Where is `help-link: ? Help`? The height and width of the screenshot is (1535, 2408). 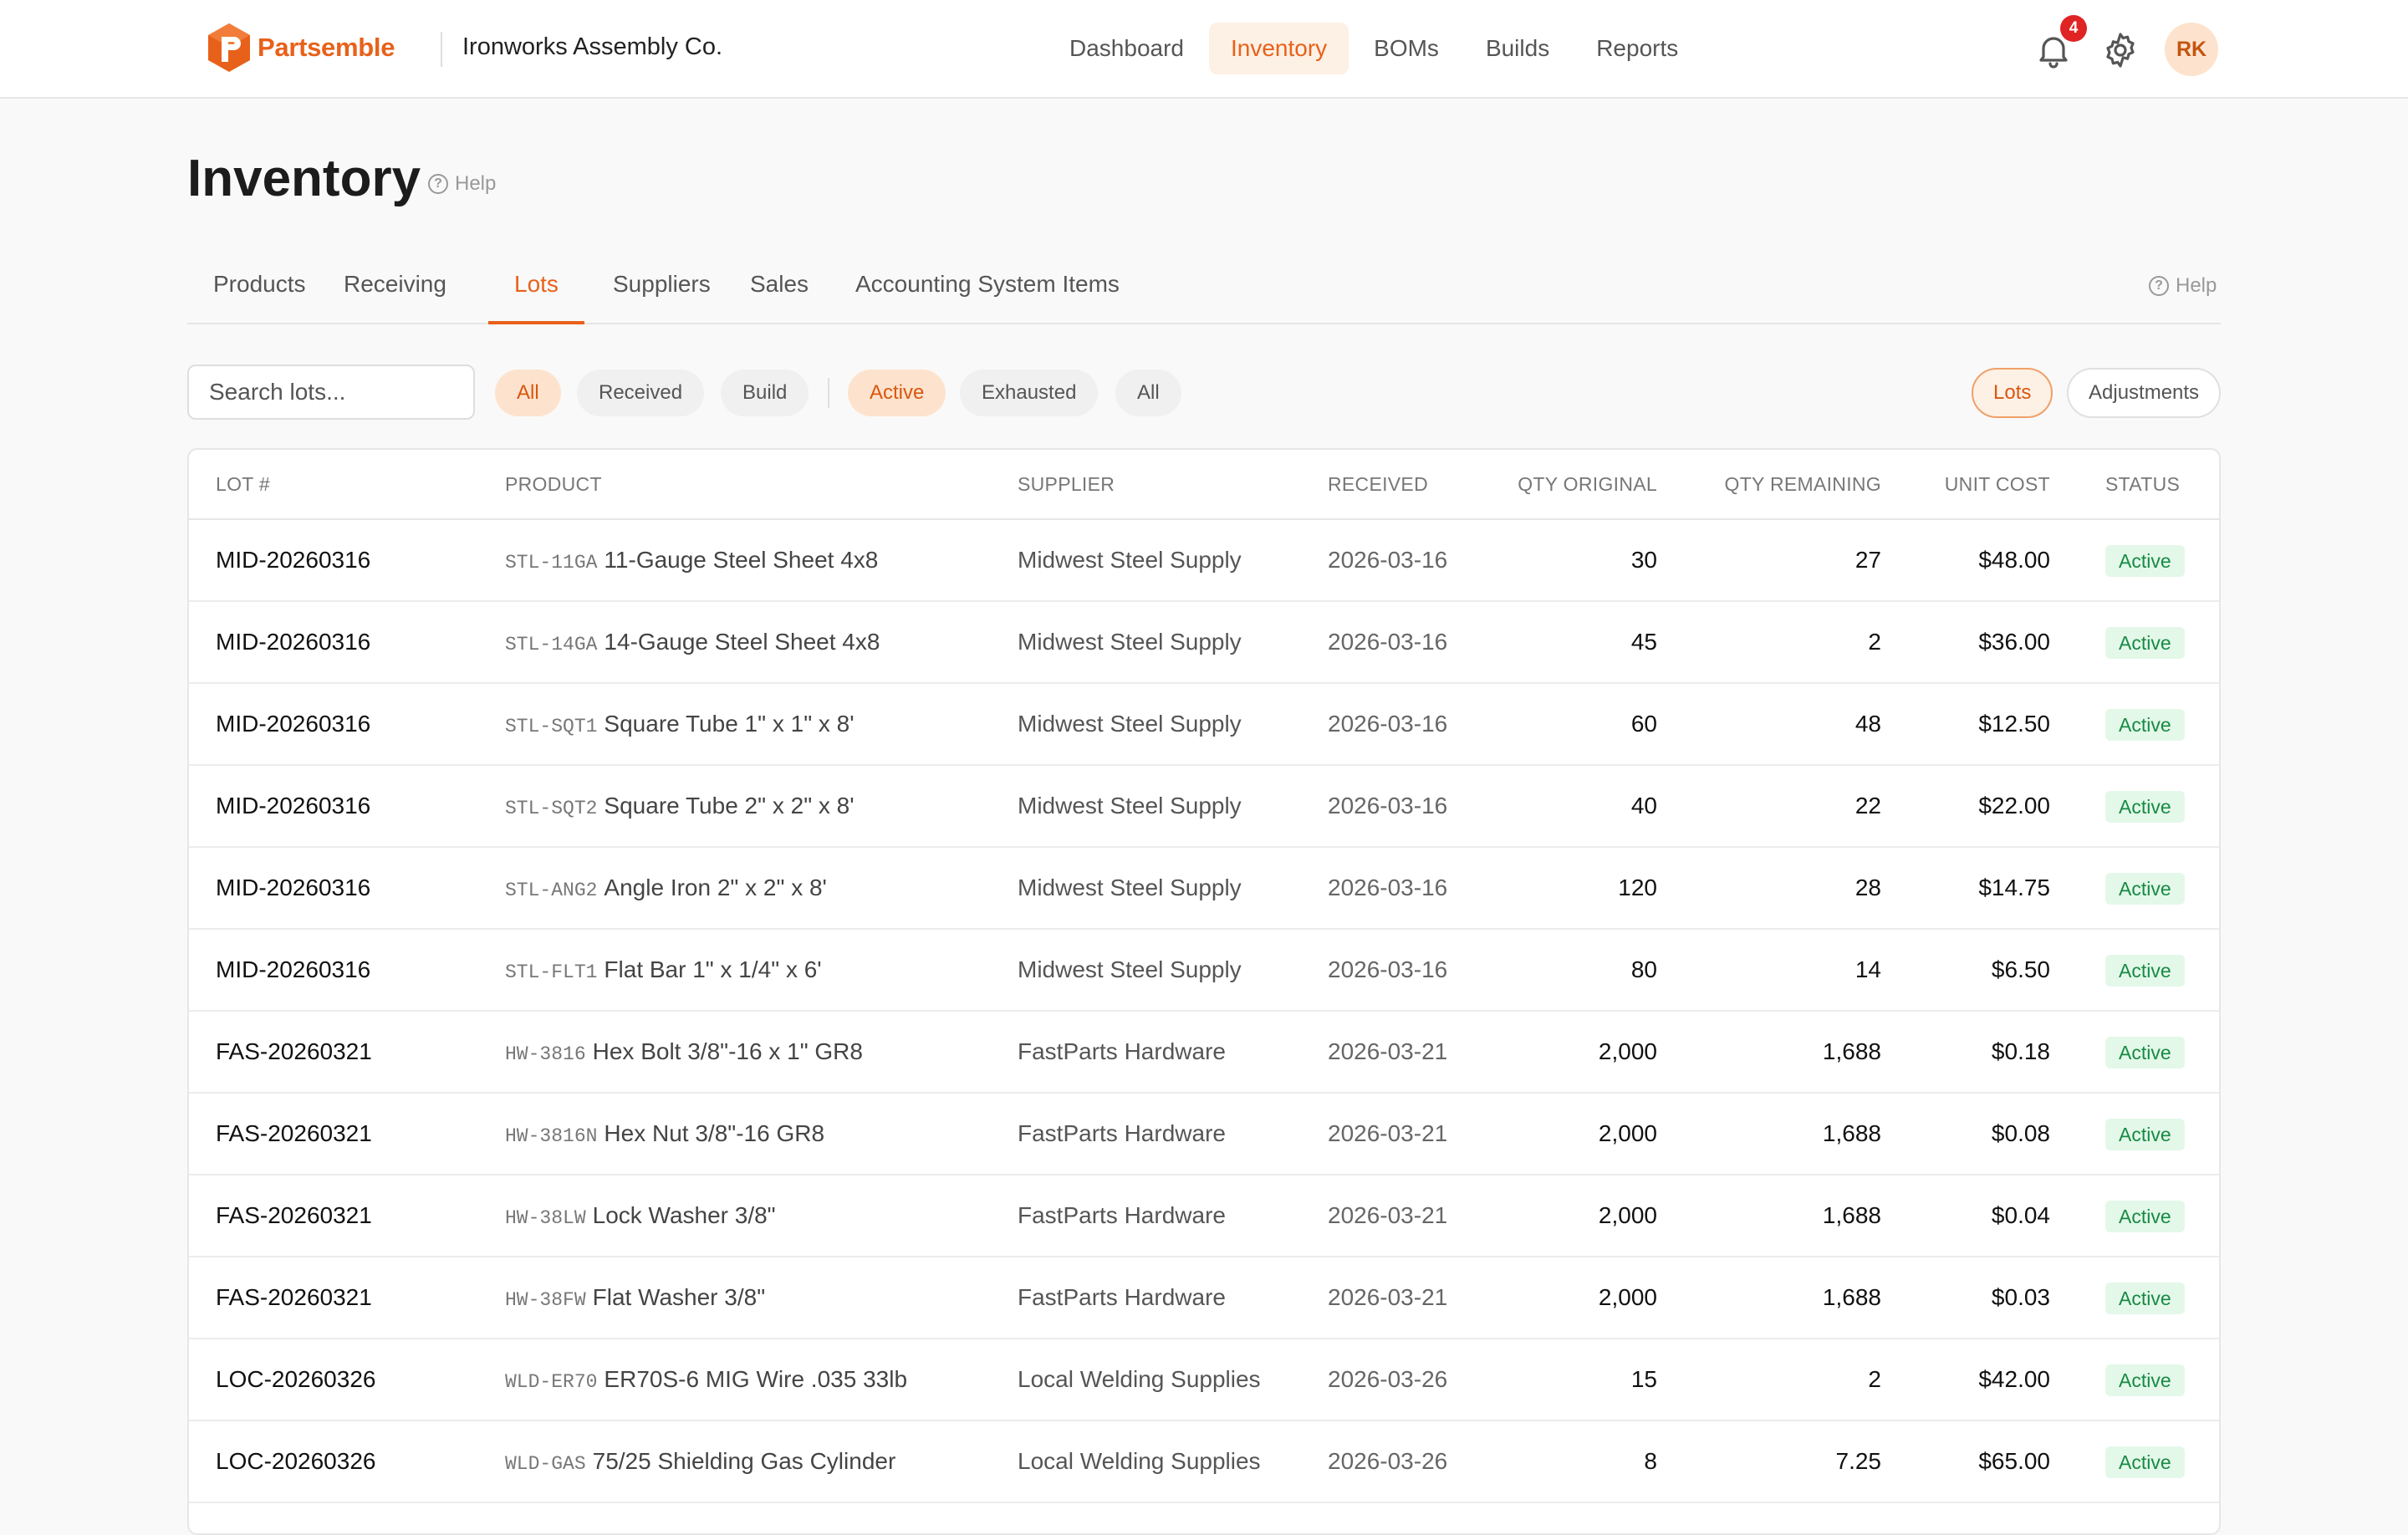
help-link: ? Help is located at coordinates (462, 184).